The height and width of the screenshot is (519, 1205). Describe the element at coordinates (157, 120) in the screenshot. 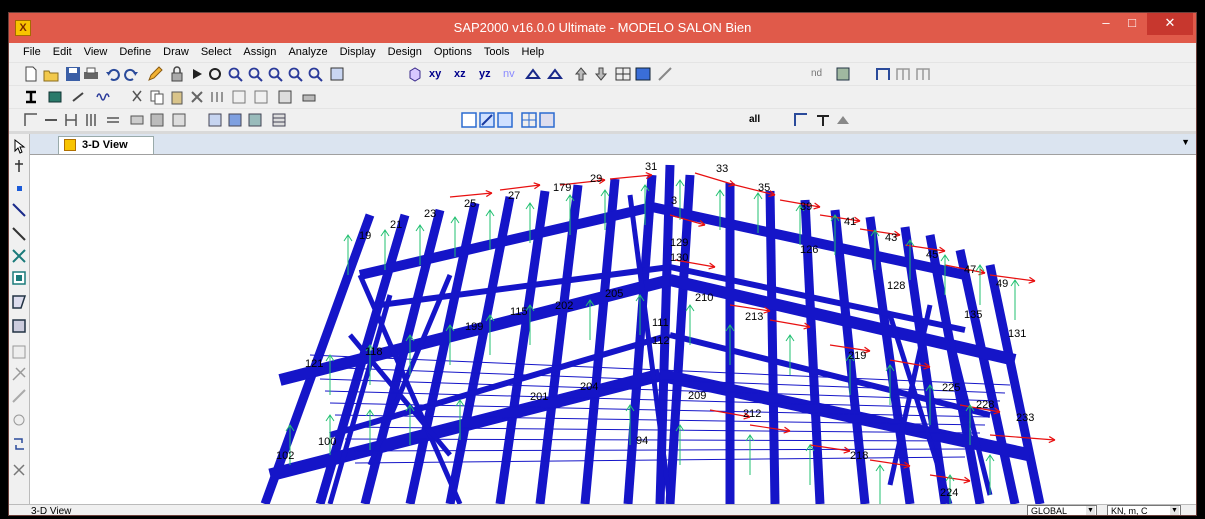

I see `draw-solid-icon` at that location.